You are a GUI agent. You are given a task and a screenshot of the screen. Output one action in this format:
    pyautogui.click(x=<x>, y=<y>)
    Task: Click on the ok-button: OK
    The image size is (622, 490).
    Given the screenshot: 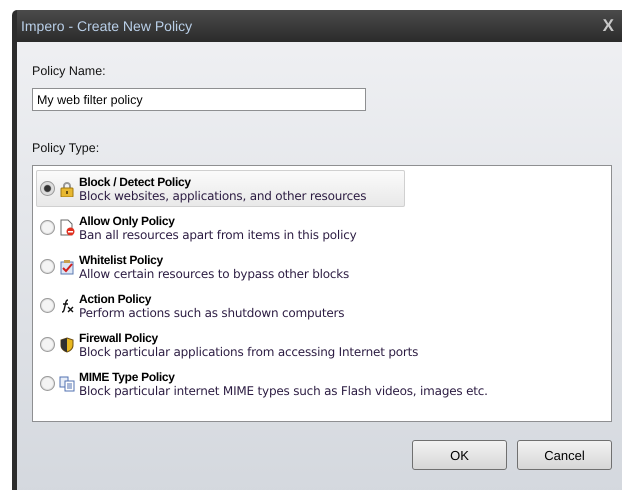 What is the action you would take?
    pyautogui.click(x=459, y=455)
    